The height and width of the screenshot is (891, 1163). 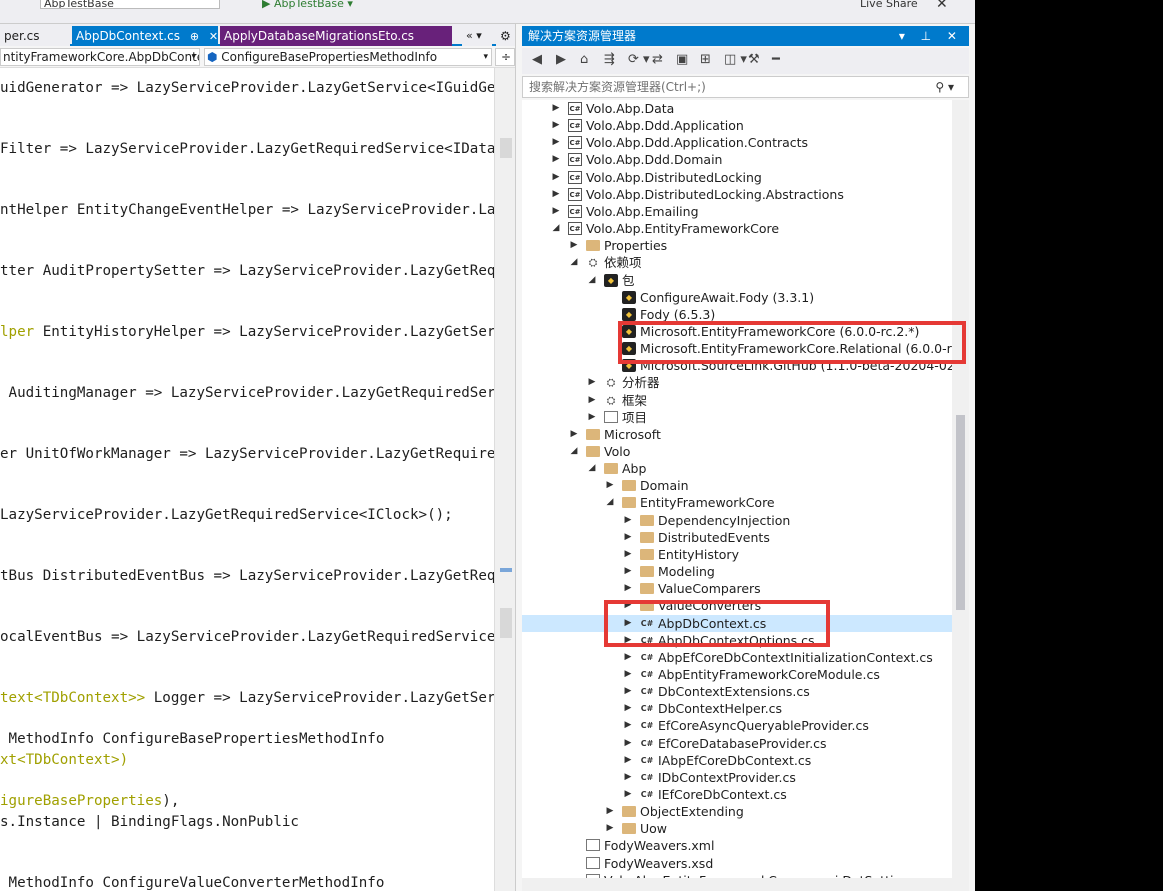 What do you see at coordinates (194, 36) in the screenshot?
I see `pin-icon: ⊕` at bounding box center [194, 36].